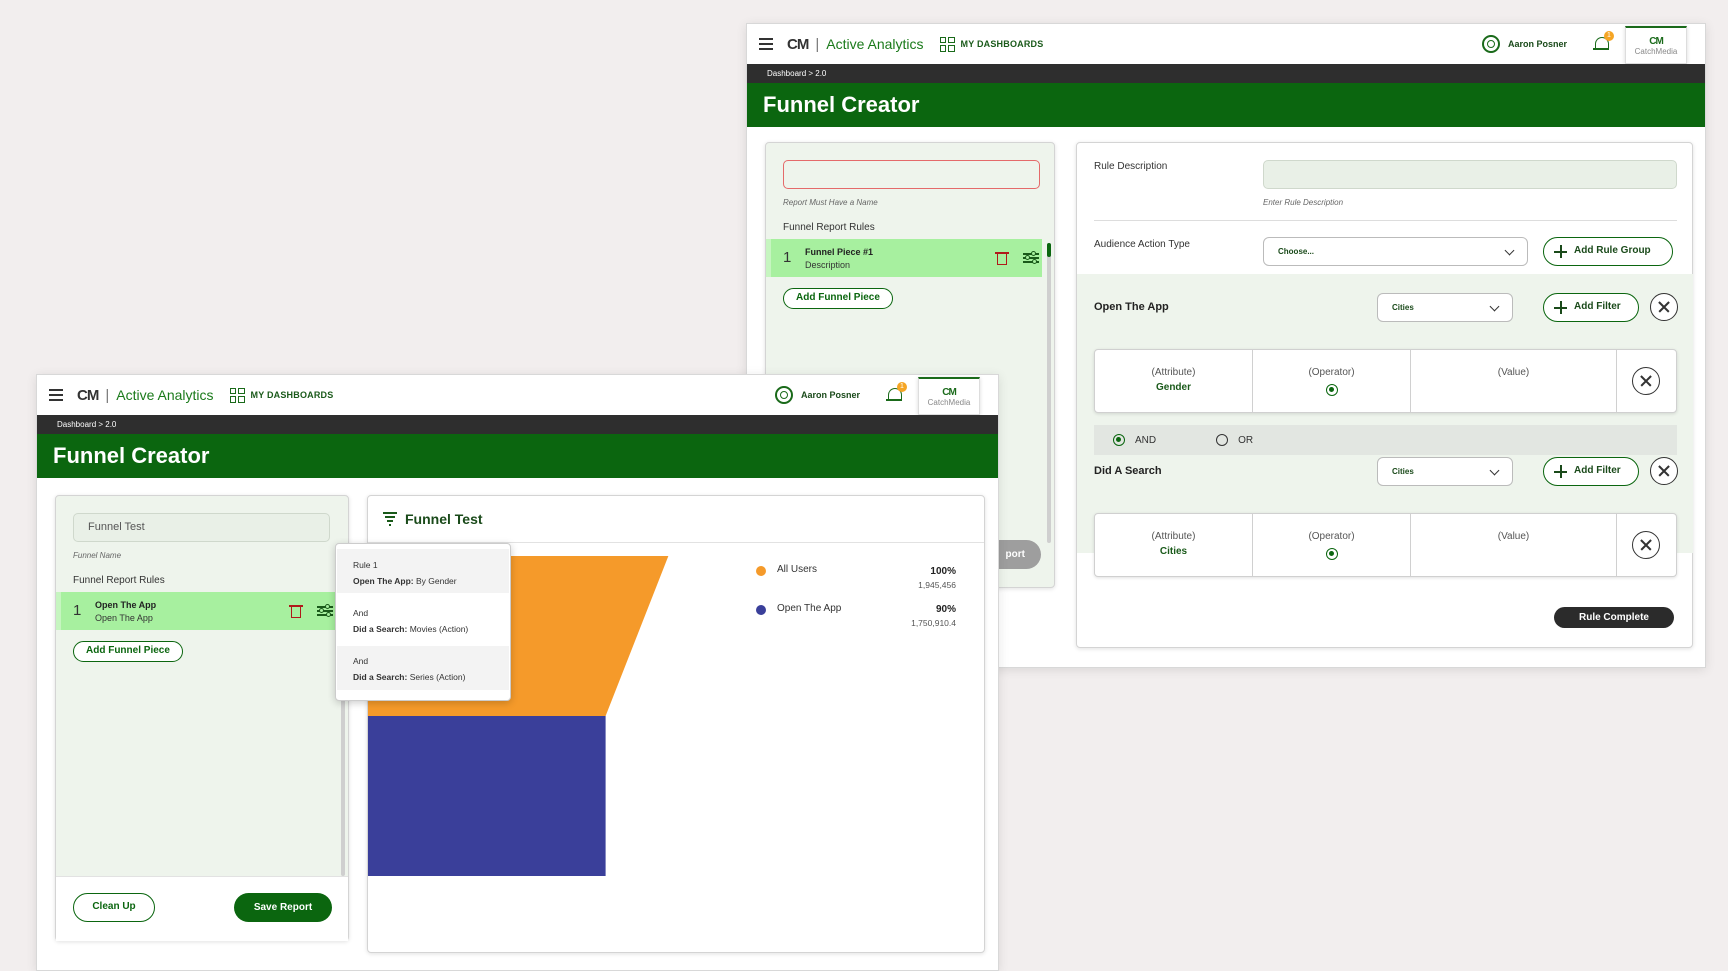 Image resolution: width=1728 pixels, height=971 pixels. Describe the element at coordinates (126, 605) in the screenshot. I see `rule-title: Open The App` at that location.